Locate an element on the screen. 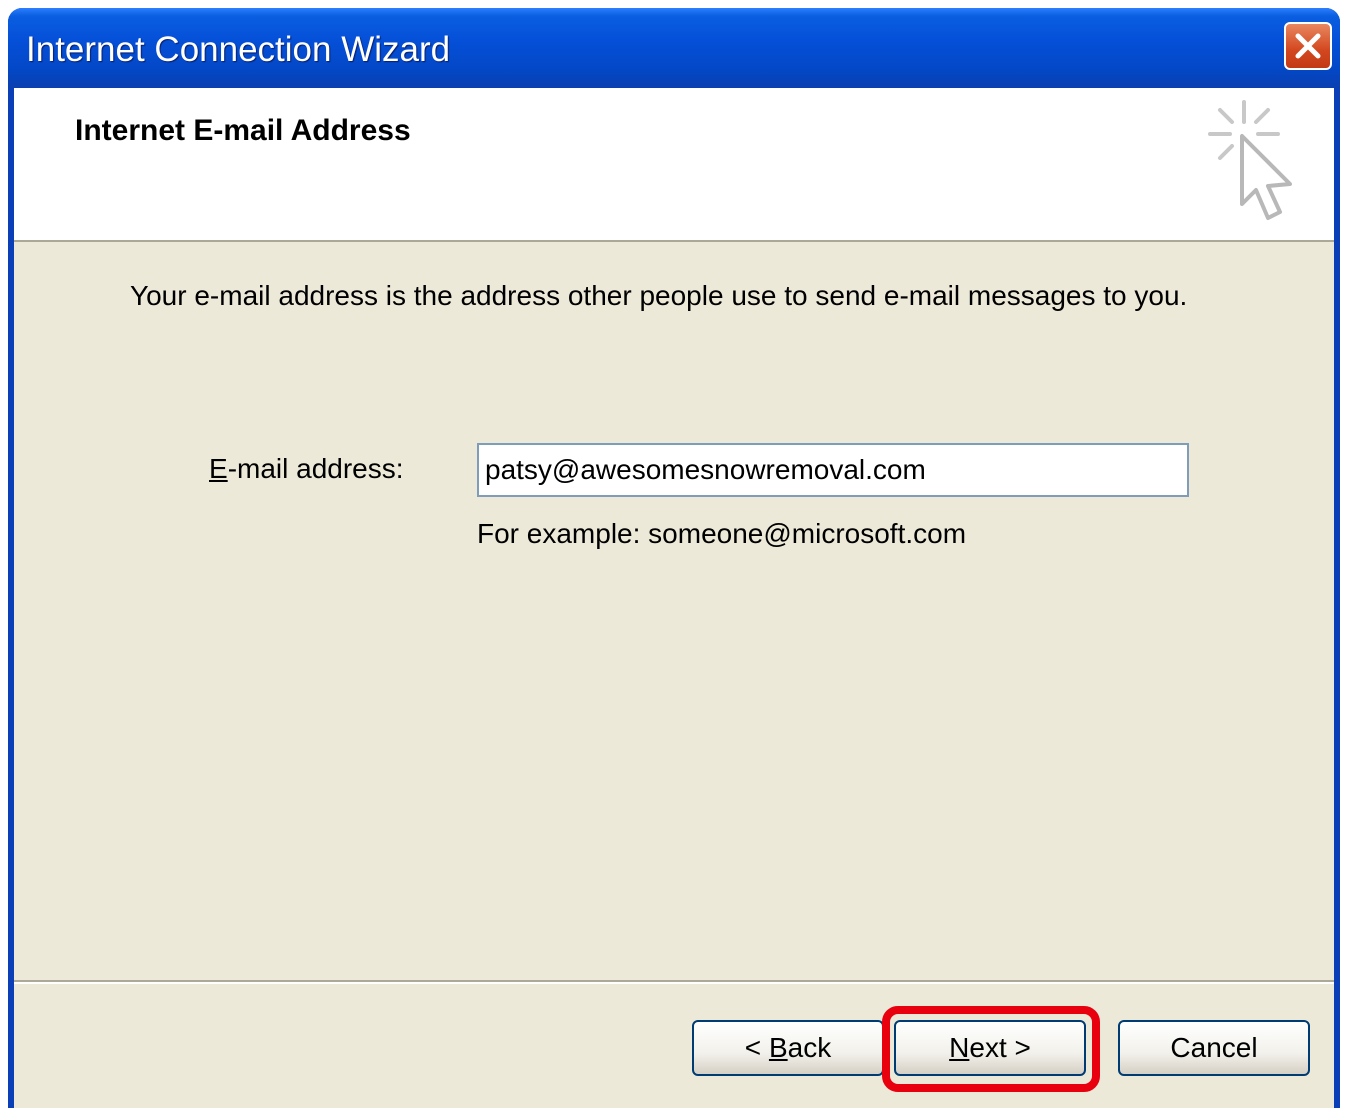 Image resolution: width=1348 pixels, height=1109 pixels. back-label: ack is located at coordinates (809, 1047).